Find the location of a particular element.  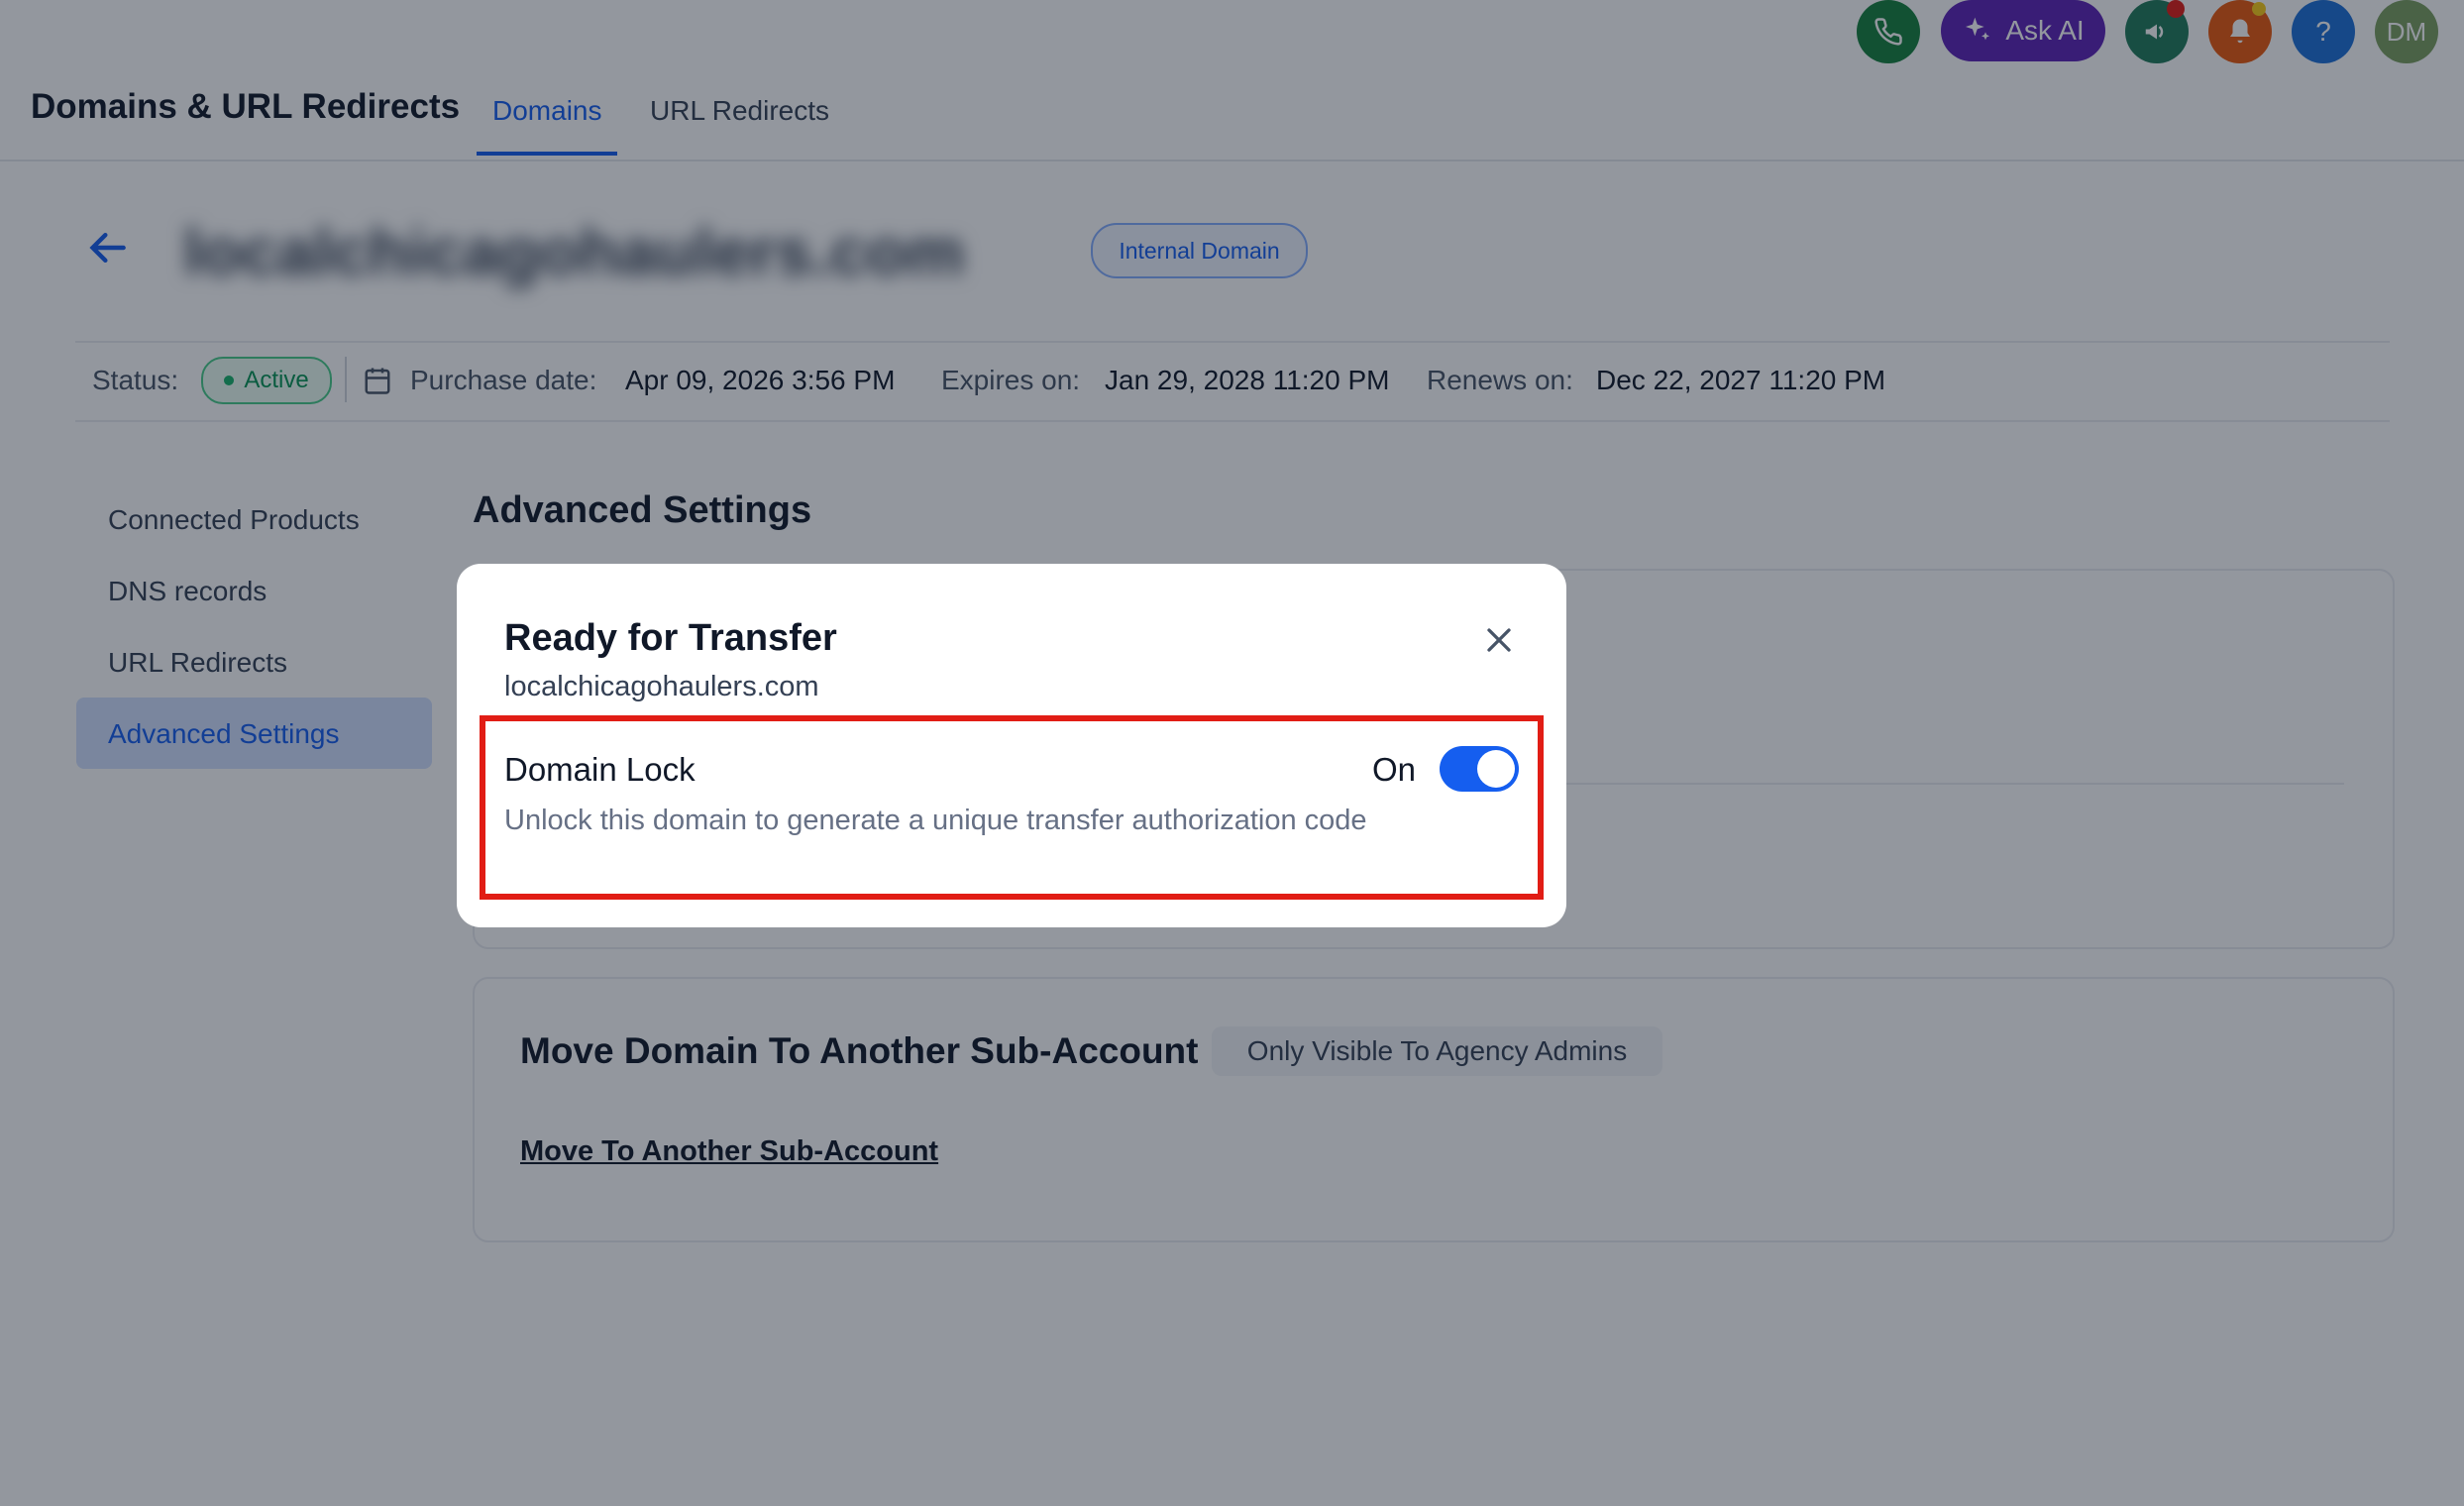

modal-domain-name: localchicagohaulers.com is located at coordinates (661, 686).